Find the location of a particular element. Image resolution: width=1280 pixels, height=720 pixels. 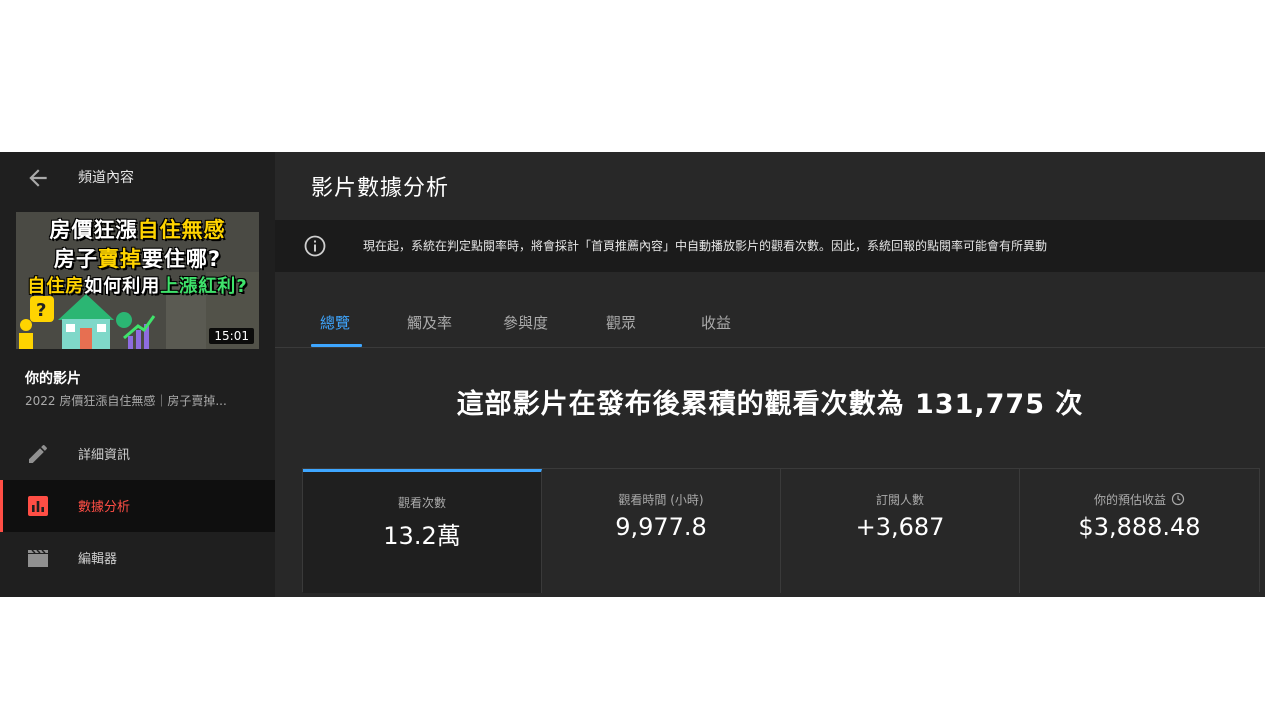

video-thumbnail: ? 房價狂漲自住無感 房子賣掉要住哪? 自住房如何利用上漲紅利? 15:01 is located at coordinates (137, 280).